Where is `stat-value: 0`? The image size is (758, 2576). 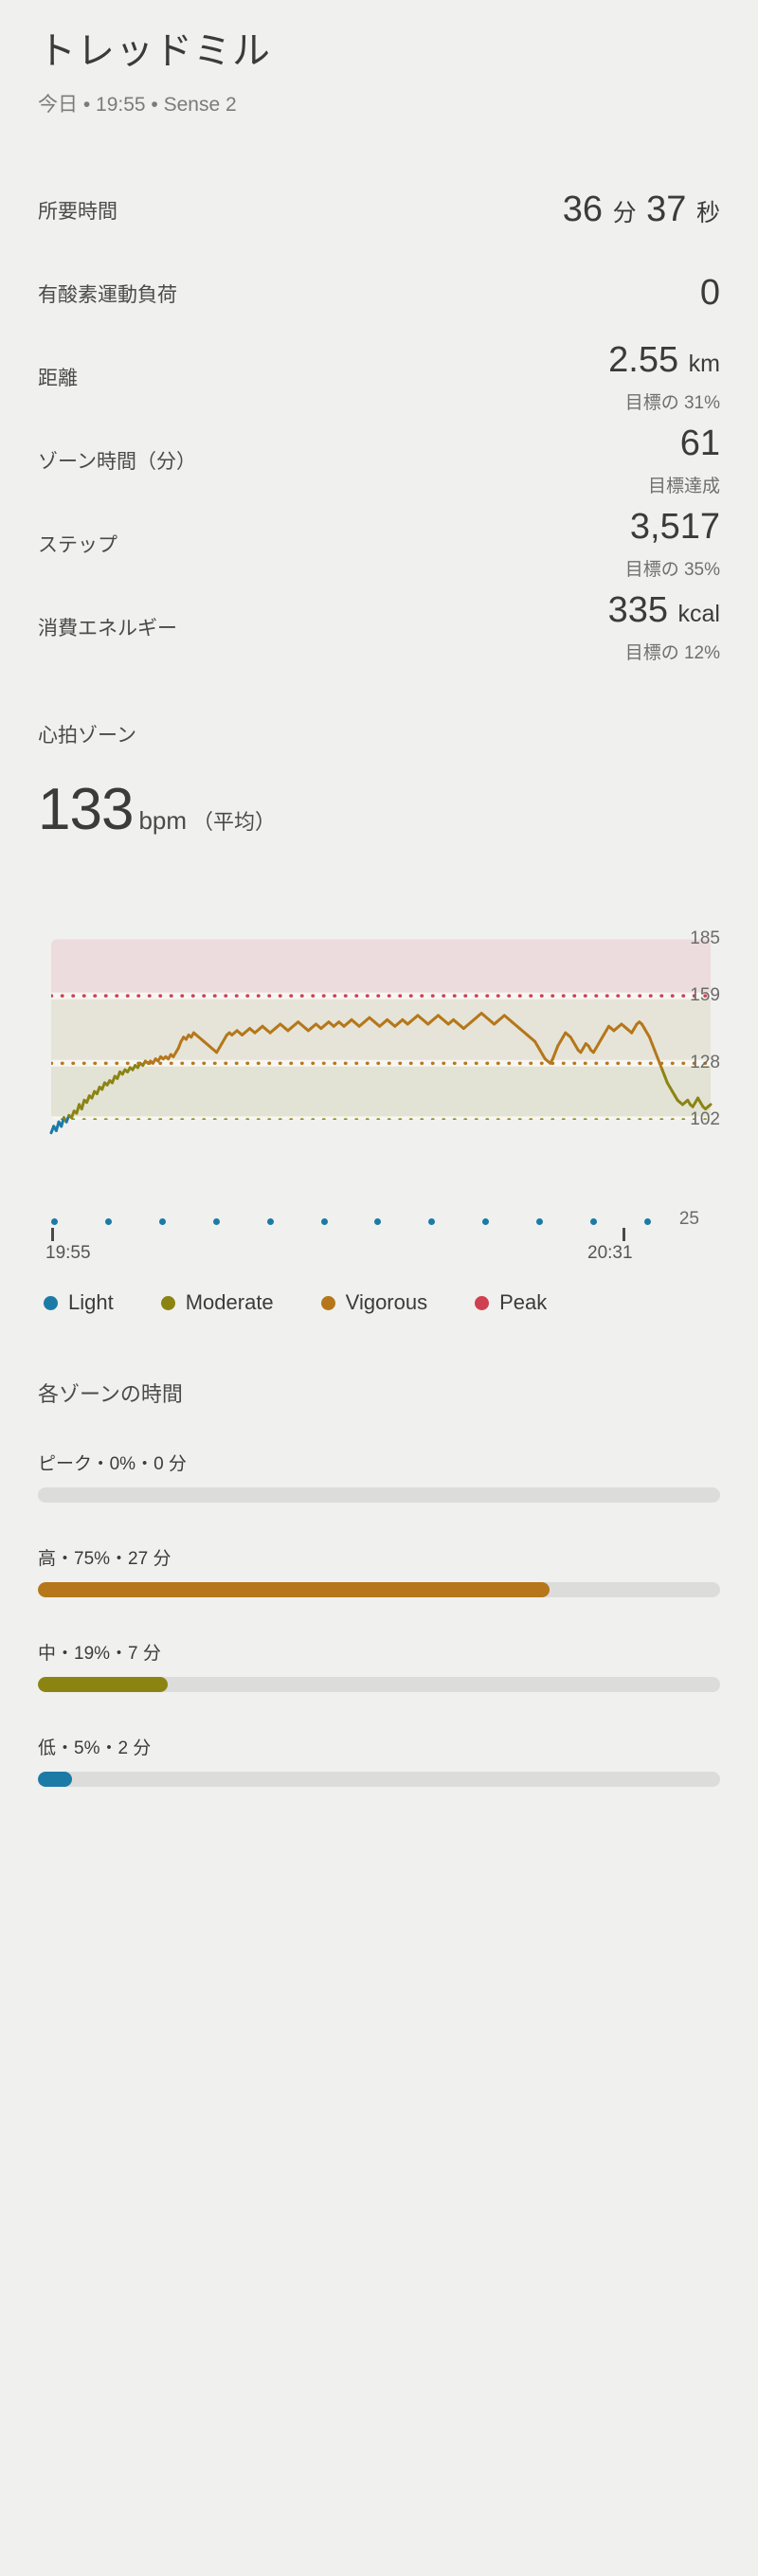
stat-value: 0 is located at coordinates (710, 294).